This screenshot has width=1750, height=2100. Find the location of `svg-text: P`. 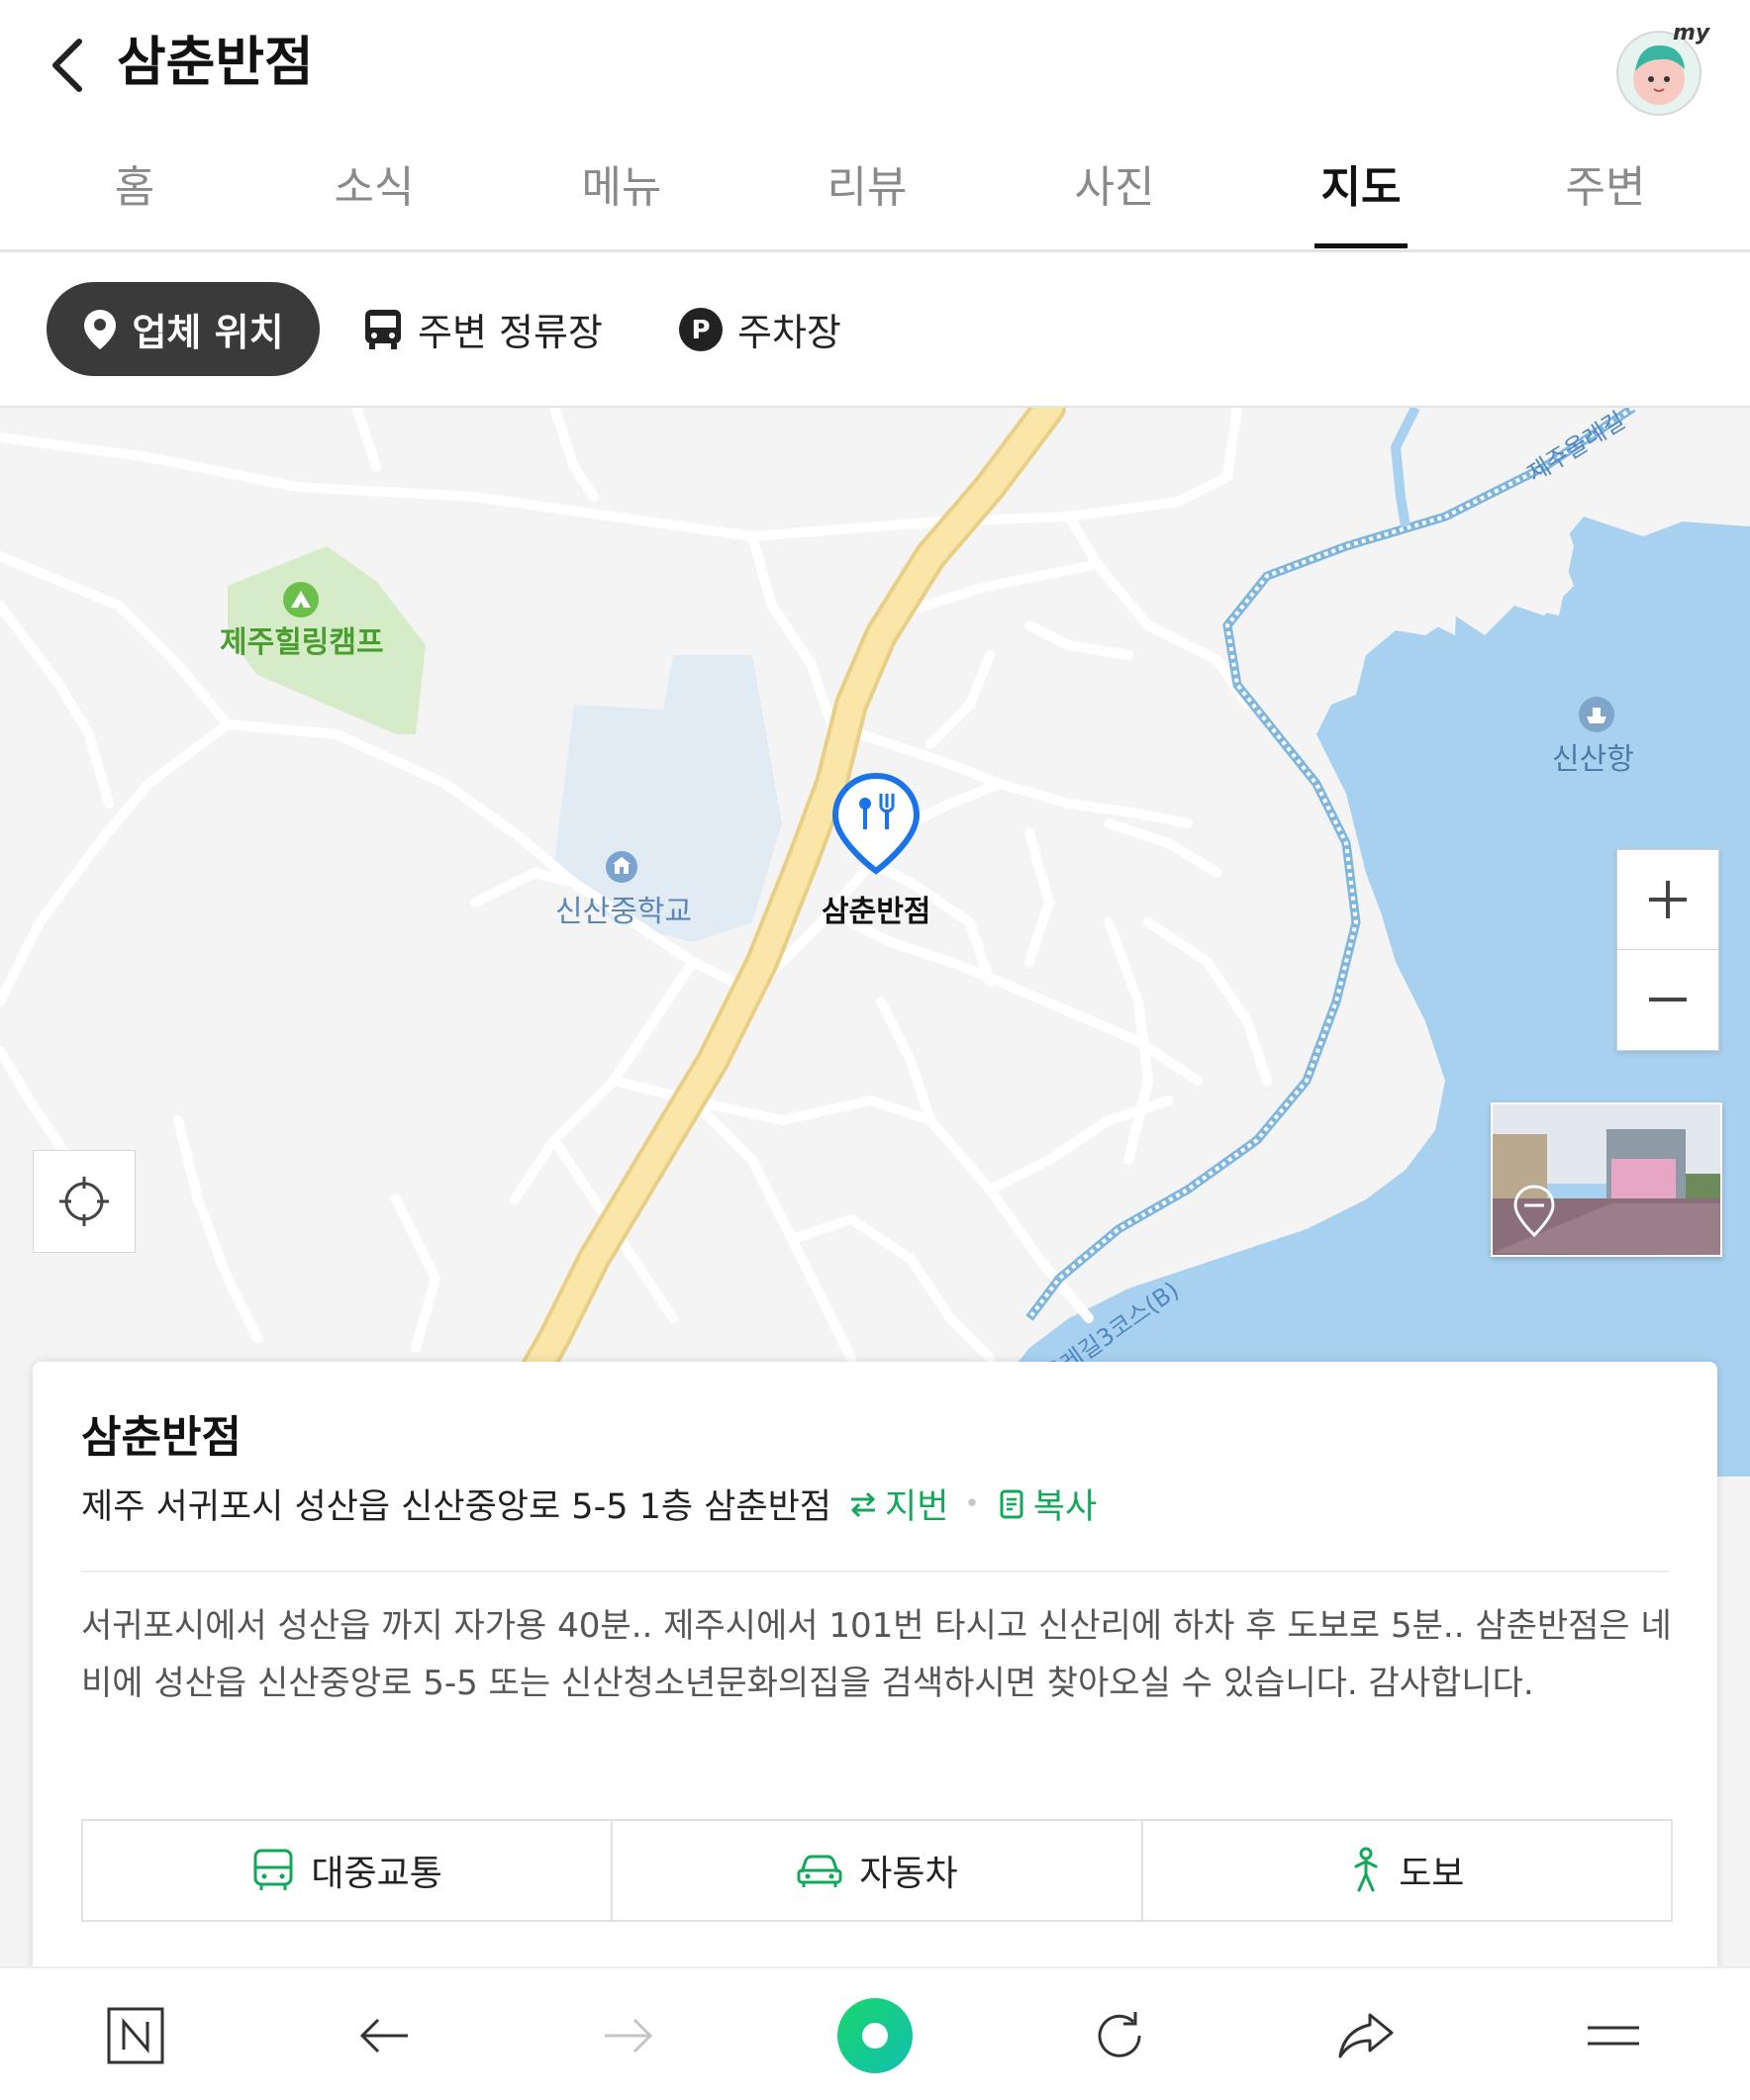

svg-text: P is located at coordinates (700, 330).